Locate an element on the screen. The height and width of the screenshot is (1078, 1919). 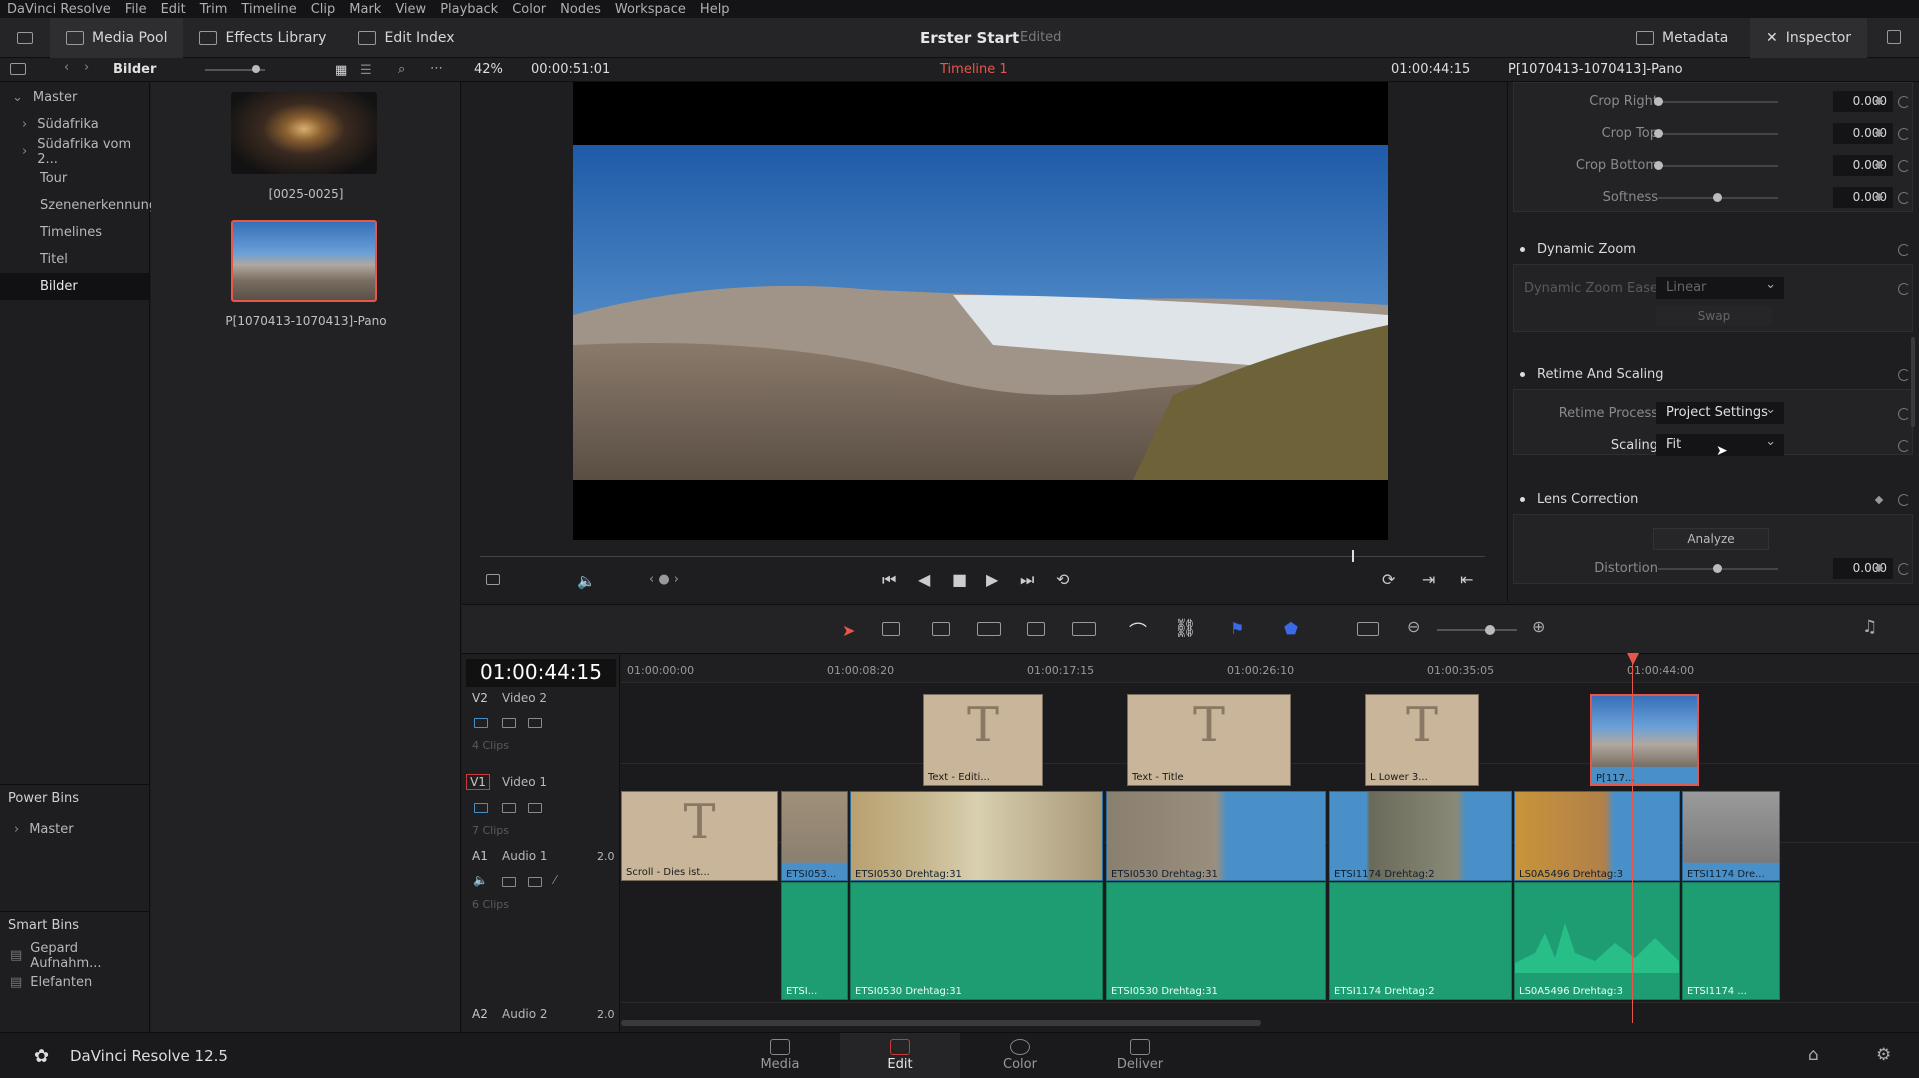
a1-clip: ETSI1174 Drehtag:2 is located at coordinates (1420, 941).